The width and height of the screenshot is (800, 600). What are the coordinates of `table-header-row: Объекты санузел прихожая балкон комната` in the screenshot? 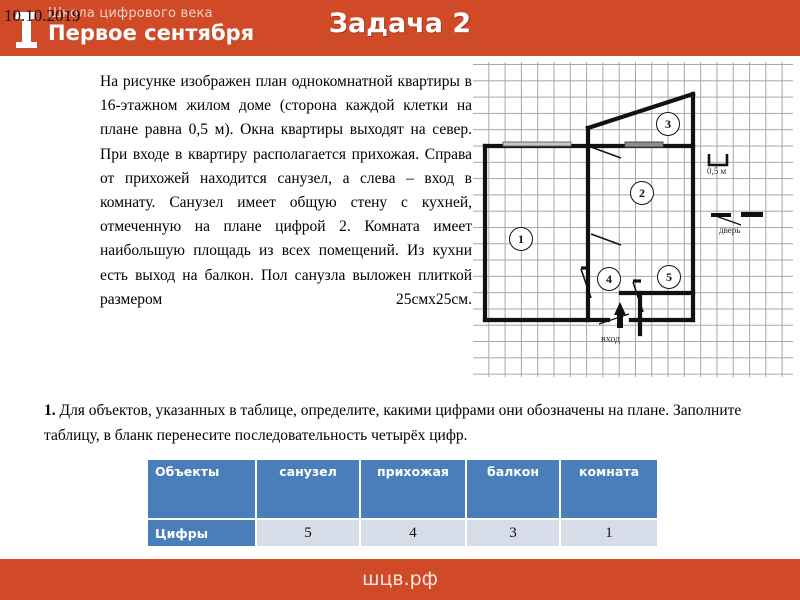 It's located at (402, 489).